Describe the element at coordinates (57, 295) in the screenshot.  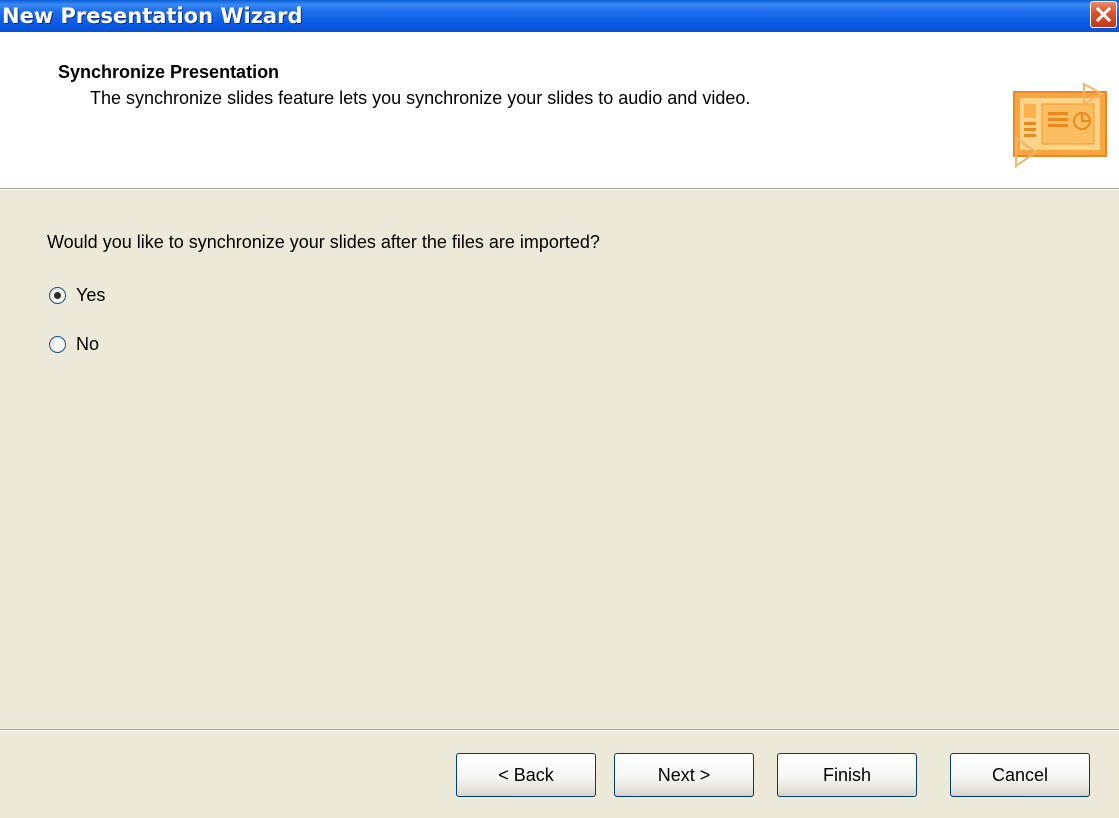
I see `radio-yes` at that location.